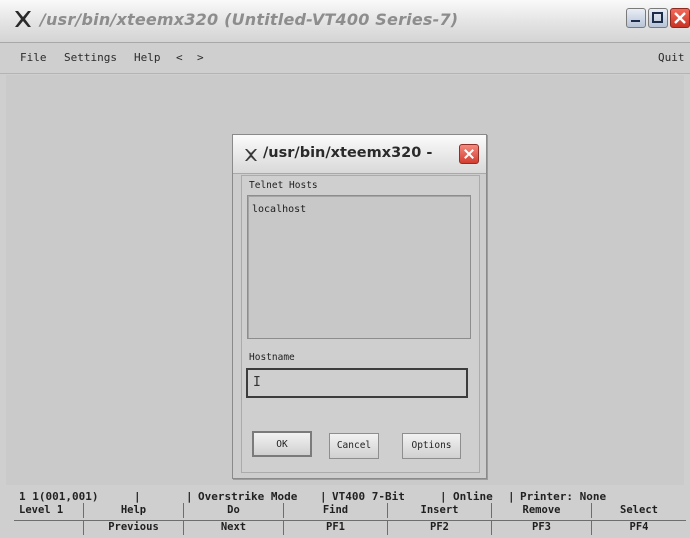 Image resolution: width=690 pixels, height=538 pixels. What do you see at coordinates (440, 527) in the screenshot?
I see `key-pf2: PF2` at bounding box center [440, 527].